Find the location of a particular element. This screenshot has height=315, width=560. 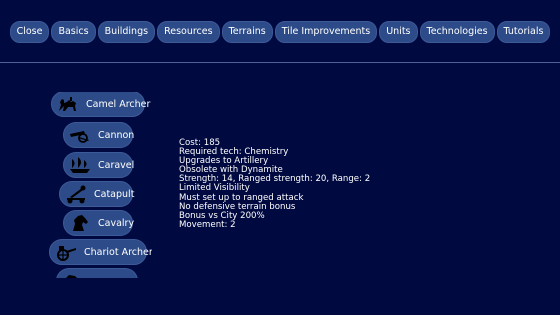

unit-item-label: Cavalry is located at coordinates (116, 223).